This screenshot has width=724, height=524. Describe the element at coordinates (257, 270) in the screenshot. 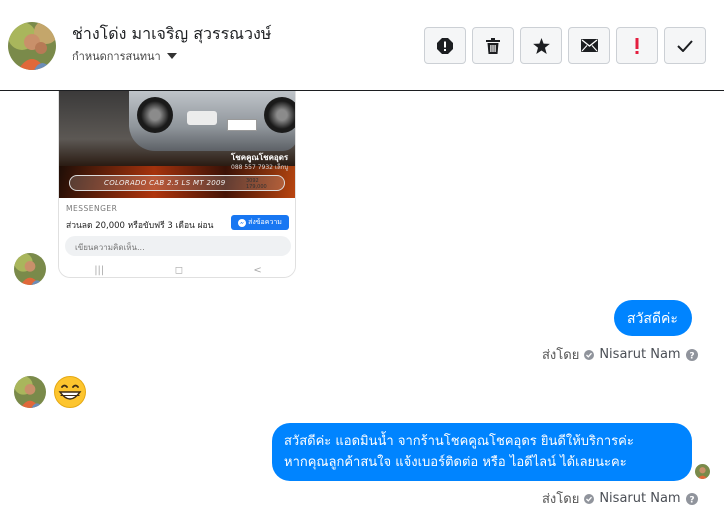

I see `back-icon: <` at that location.